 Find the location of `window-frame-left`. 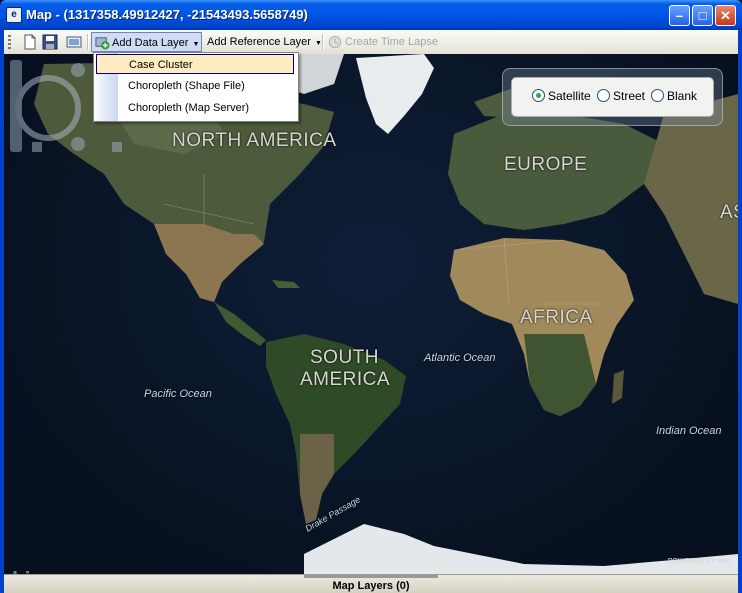

window-frame-left is located at coordinates (2, 311).